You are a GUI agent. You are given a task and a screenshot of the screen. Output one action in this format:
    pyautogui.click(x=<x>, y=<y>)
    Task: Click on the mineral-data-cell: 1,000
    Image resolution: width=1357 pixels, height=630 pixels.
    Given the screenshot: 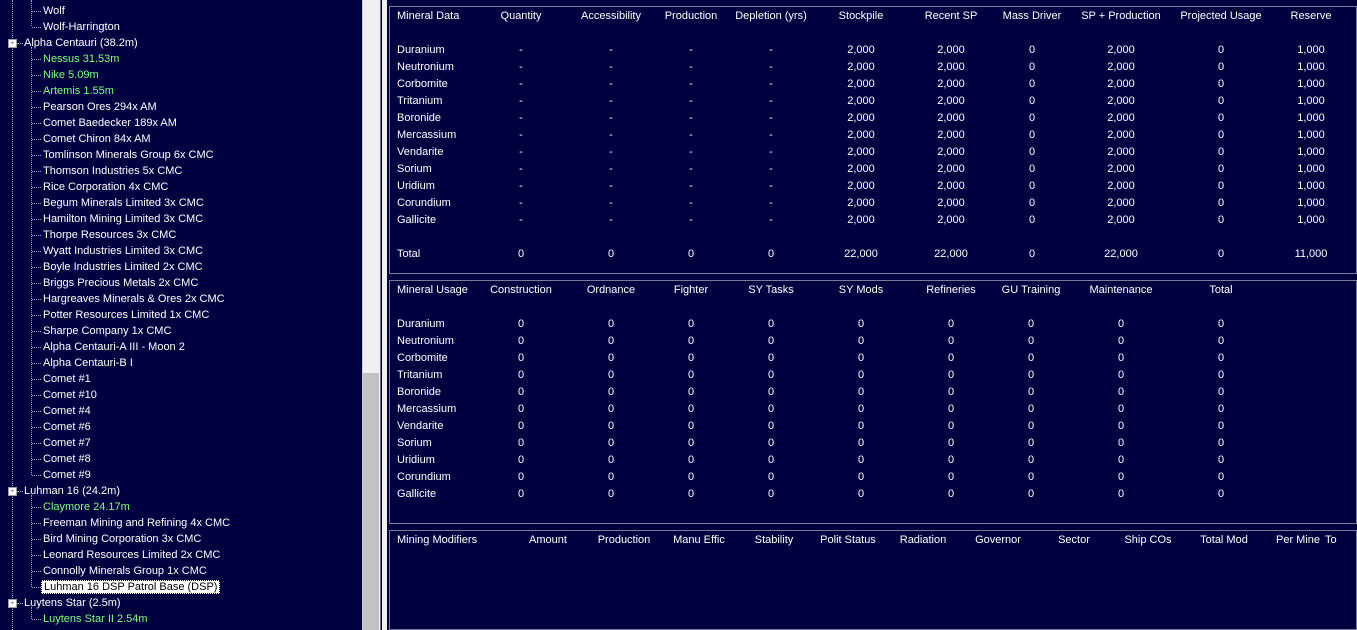 What is the action you would take?
    pyautogui.click(x=1311, y=101)
    